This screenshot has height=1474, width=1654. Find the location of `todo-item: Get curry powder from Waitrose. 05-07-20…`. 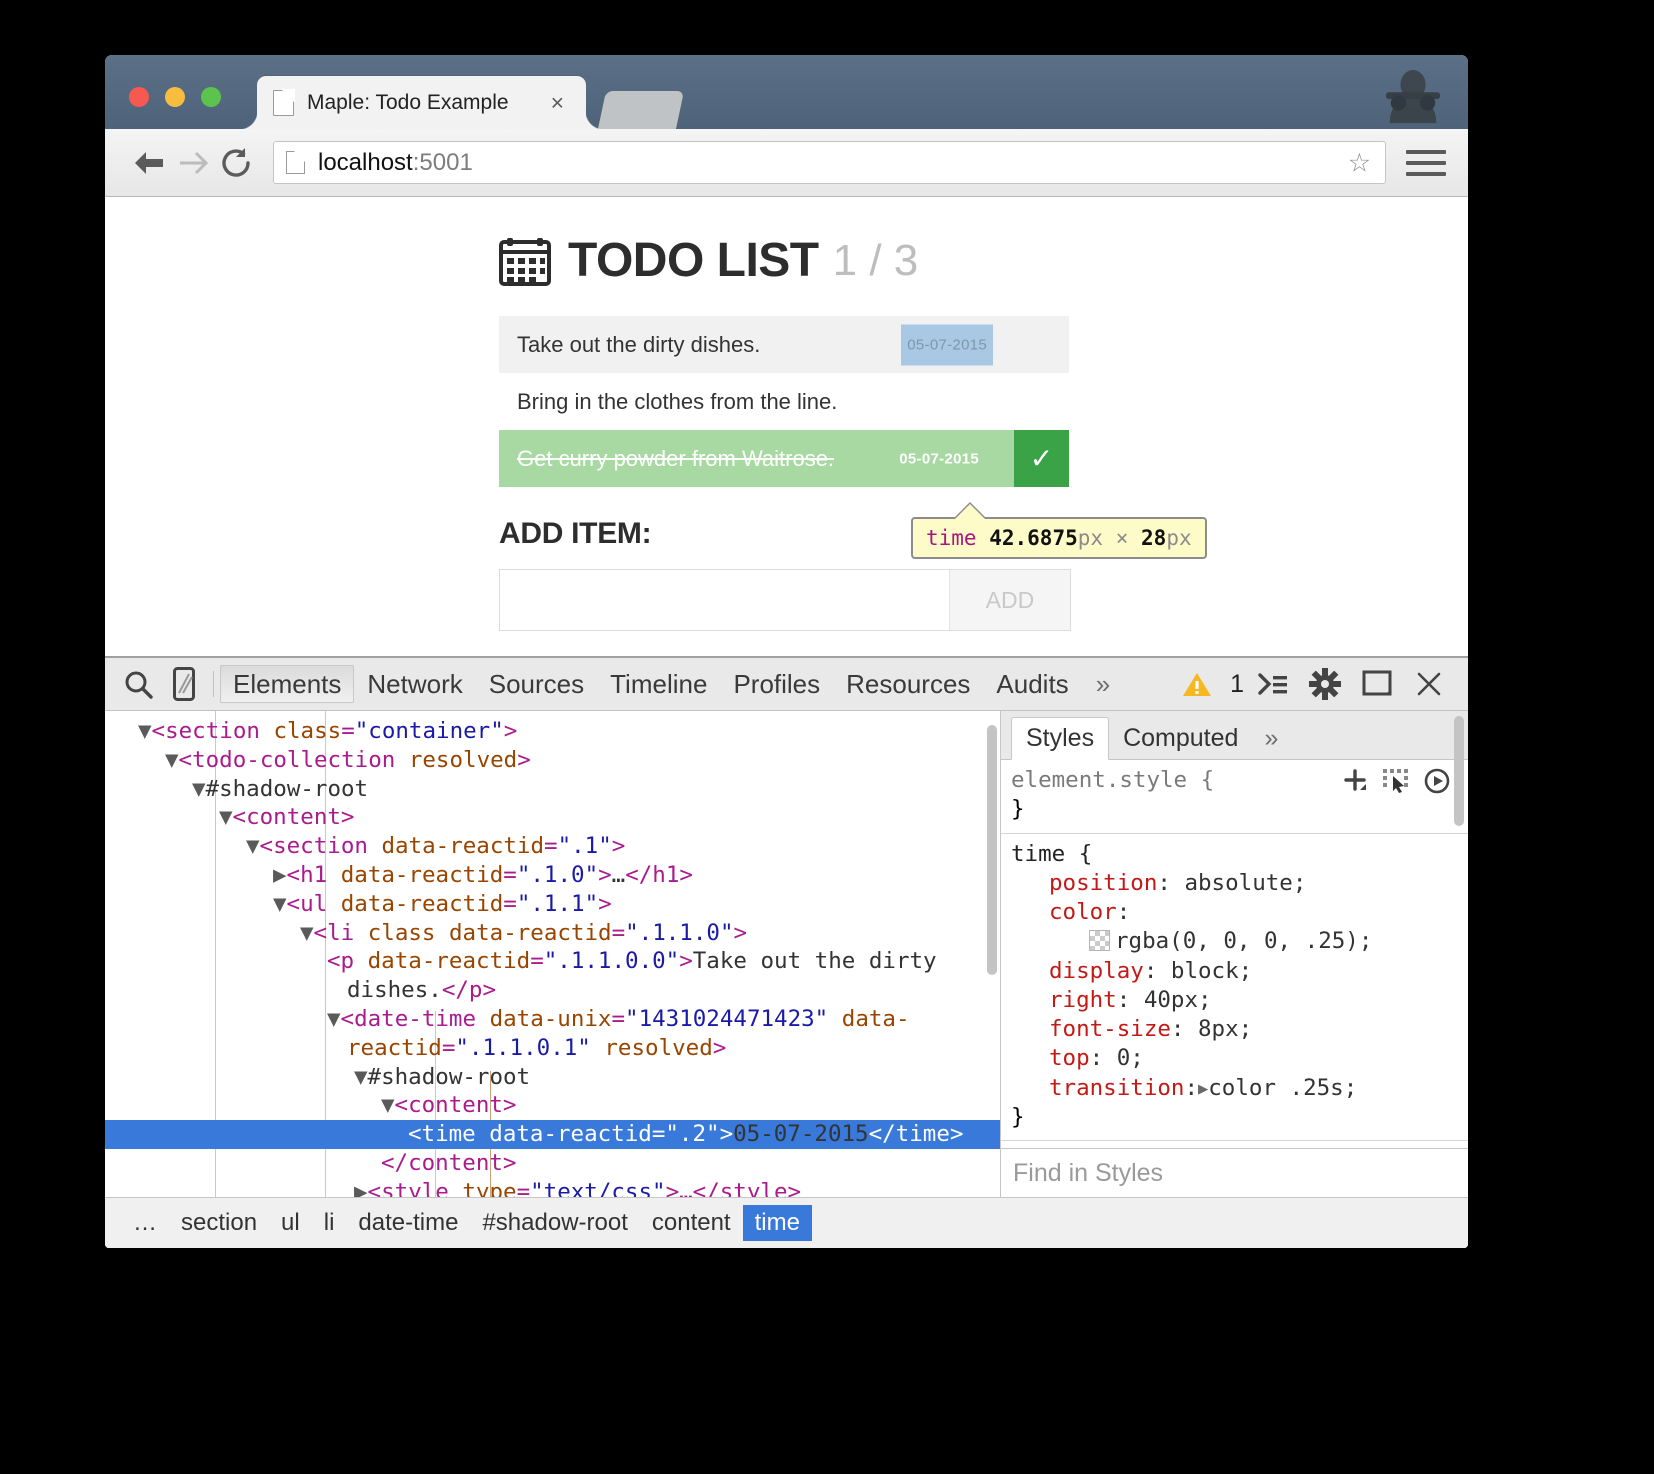

todo-item: Get curry powder from Waitrose. 05-07-20… is located at coordinates (784, 458).